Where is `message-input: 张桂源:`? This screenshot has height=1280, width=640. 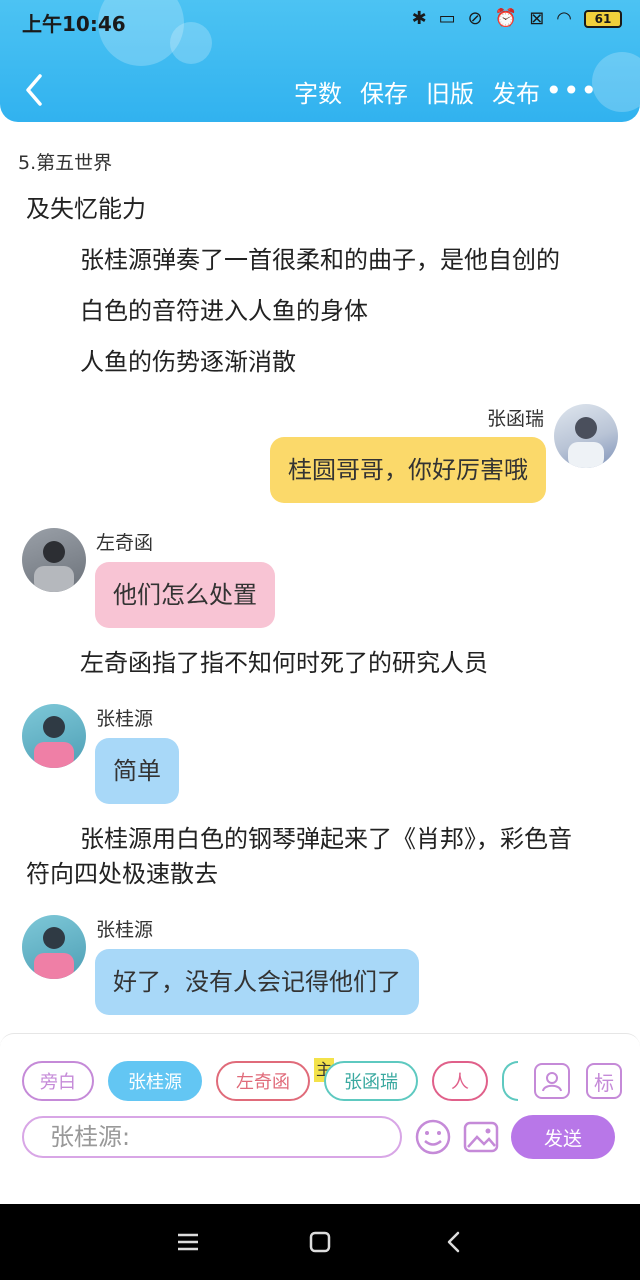
message-input: 张桂源: is located at coordinates (212, 1137).